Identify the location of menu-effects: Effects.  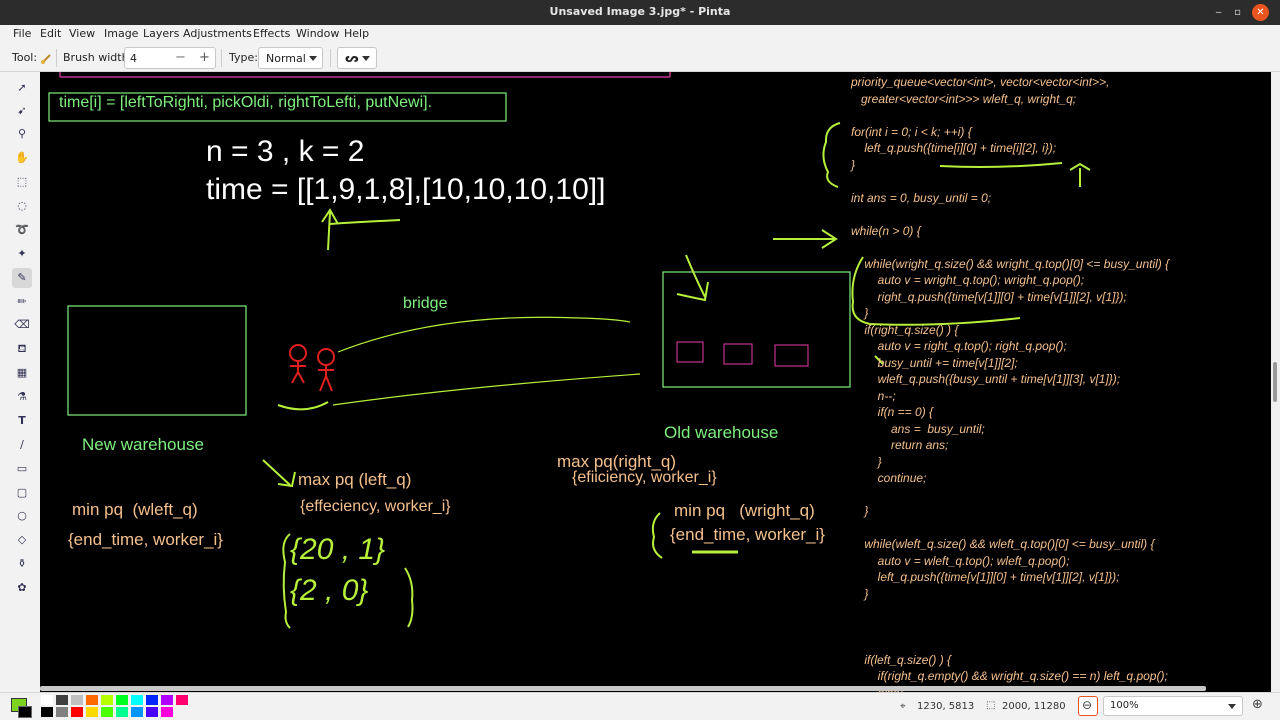
(271, 33).